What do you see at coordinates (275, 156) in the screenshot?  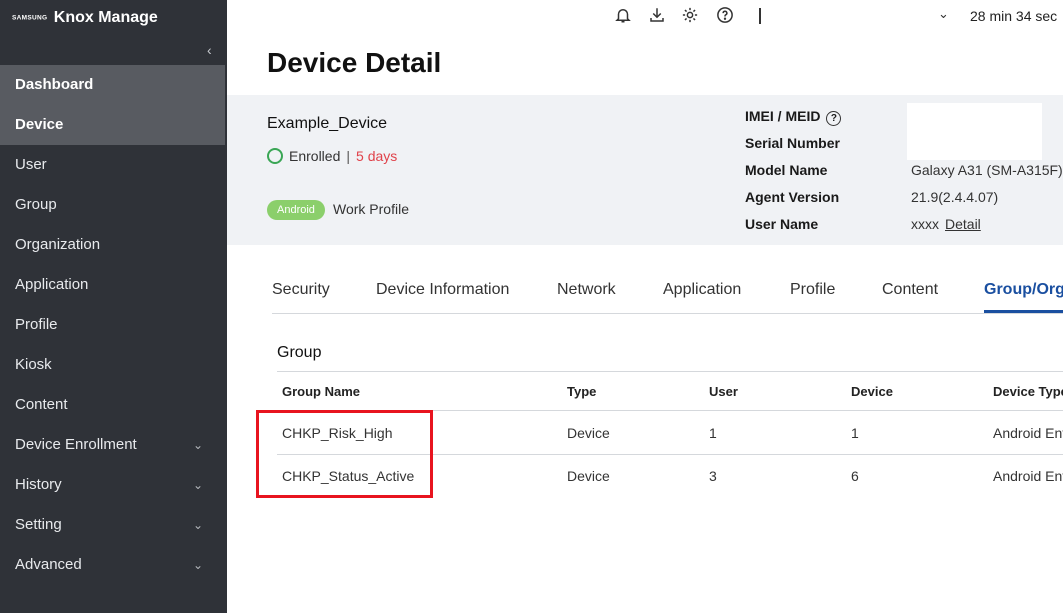 I see `enrolled-status-icon` at bounding box center [275, 156].